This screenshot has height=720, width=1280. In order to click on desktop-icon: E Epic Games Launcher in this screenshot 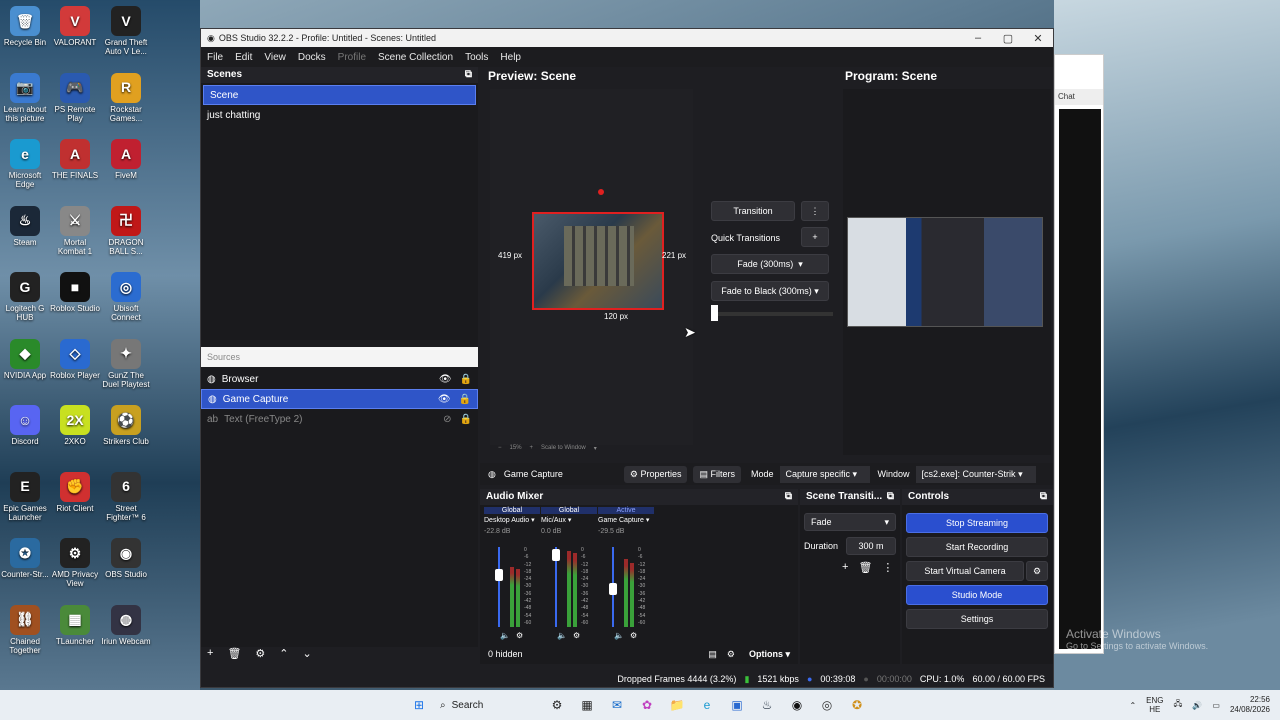, I will do `click(25, 496)`.